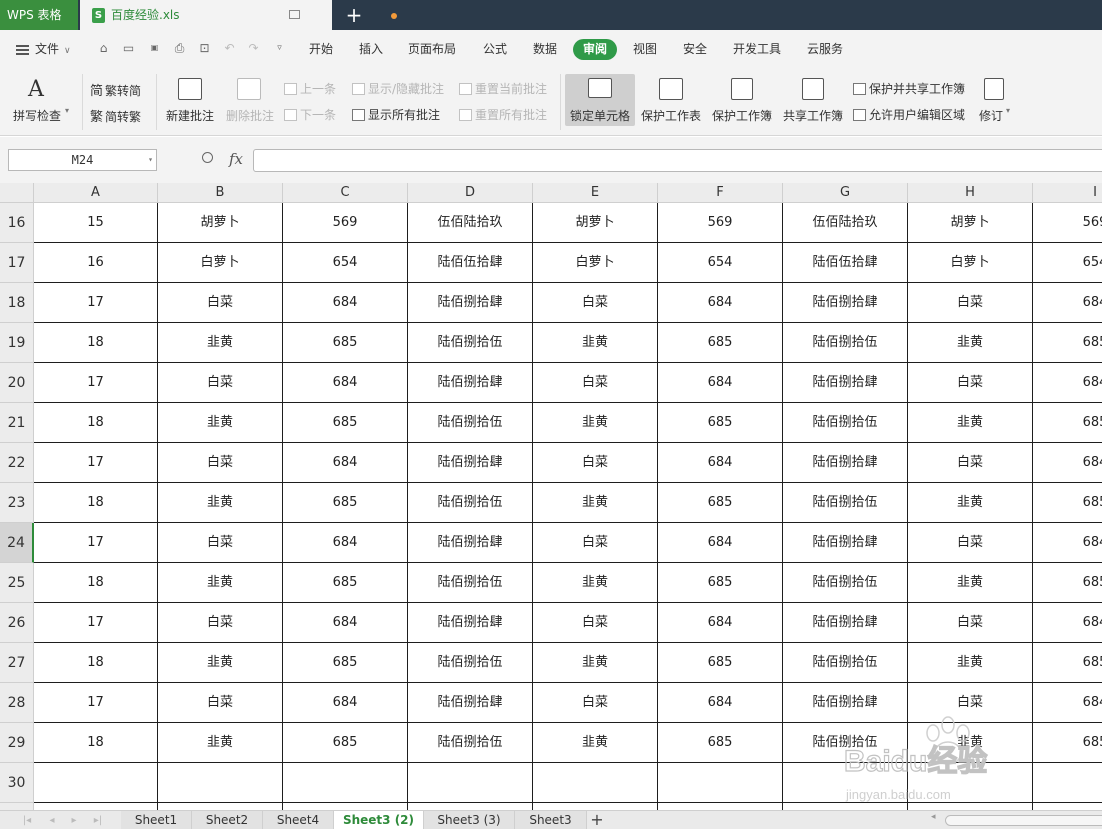  I want to click on cell-e21: 韭黄, so click(595, 423).